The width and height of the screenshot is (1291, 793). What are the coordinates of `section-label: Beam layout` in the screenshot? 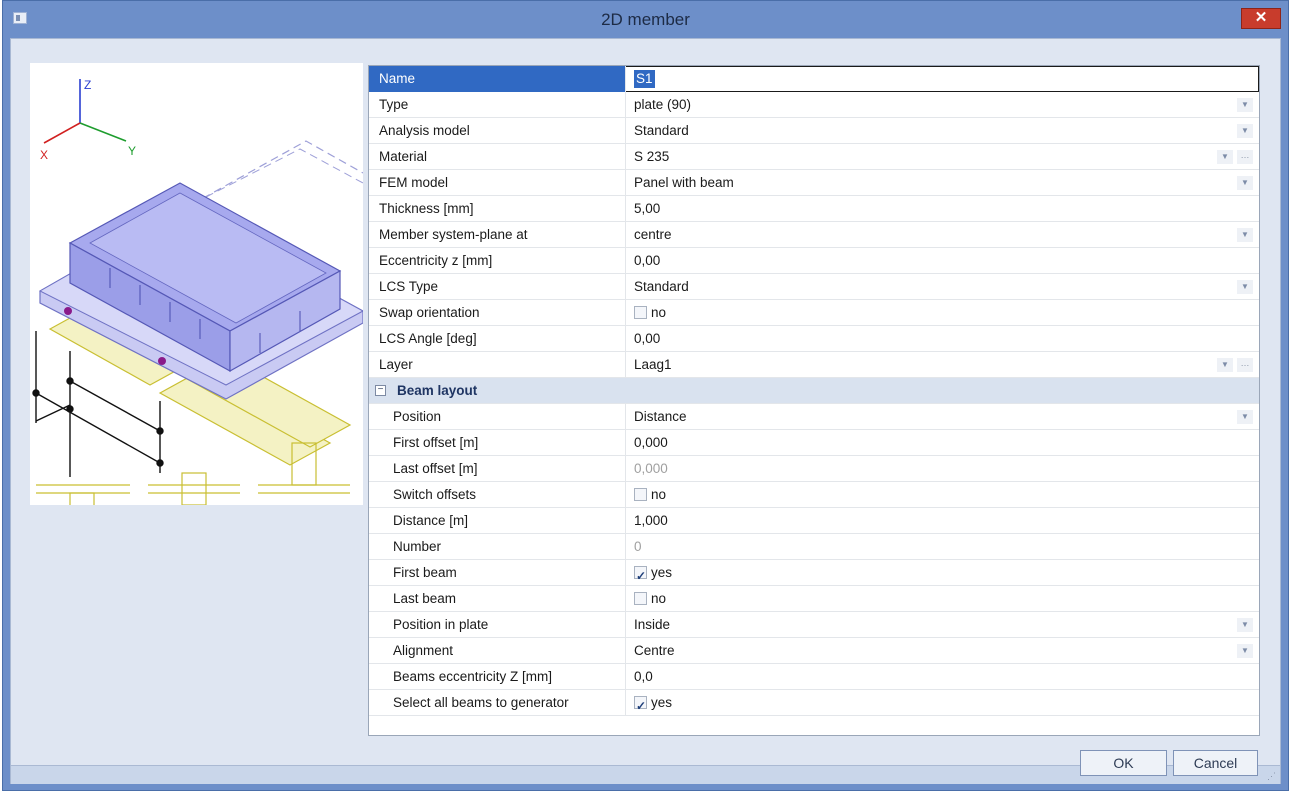 It's located at (437, 390).